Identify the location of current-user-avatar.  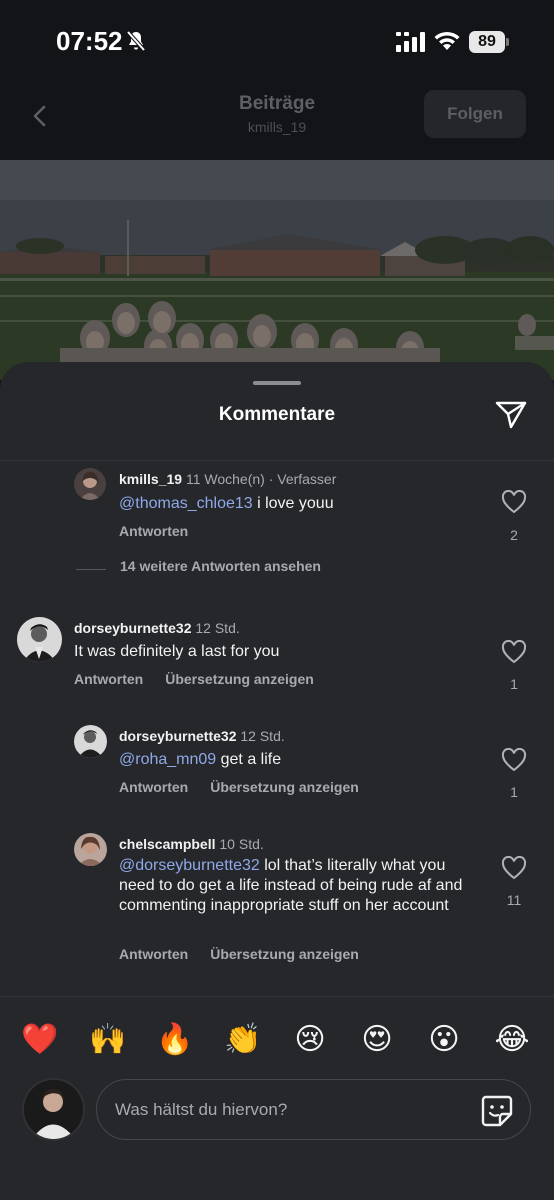
(53, 1109).